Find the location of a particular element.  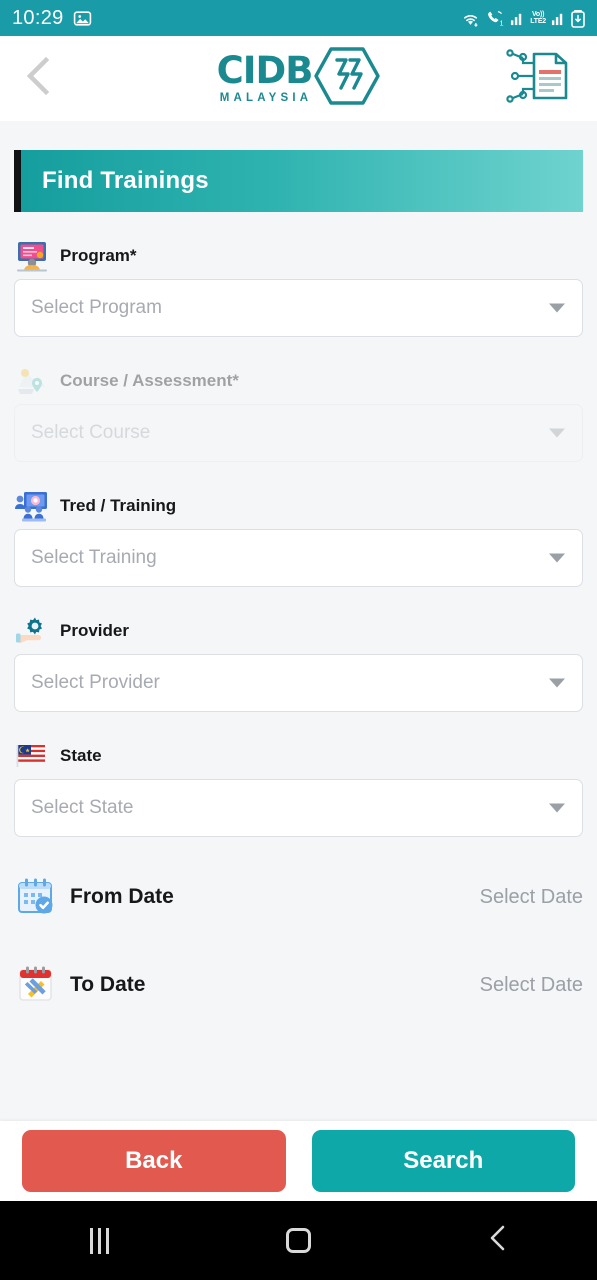

status-bar: 10:29 1 Vo)) LTE2 is located at coordinates (298, 18).